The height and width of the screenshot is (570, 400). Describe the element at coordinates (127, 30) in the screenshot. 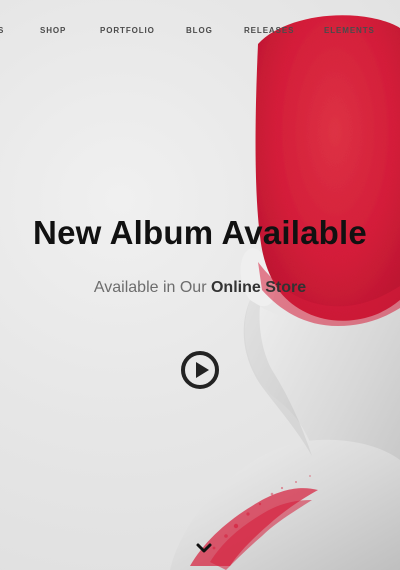

I see `nav-item-portfolio: PORTFOLIO` at that location.